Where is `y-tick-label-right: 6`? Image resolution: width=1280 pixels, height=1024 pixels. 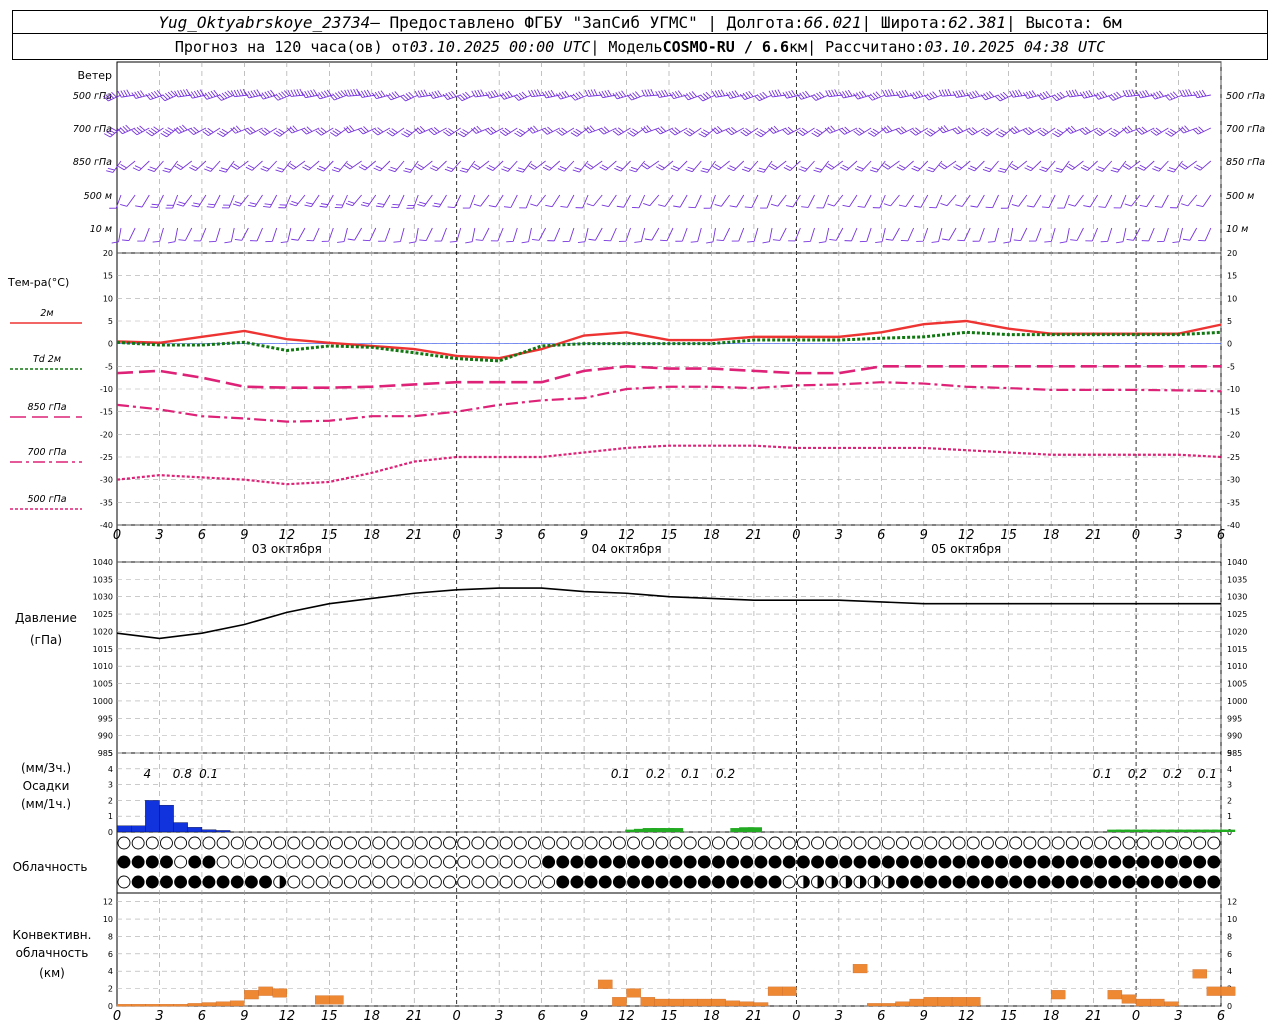 y-tick-label-right: 6 is located at coordinates (1229, 954).